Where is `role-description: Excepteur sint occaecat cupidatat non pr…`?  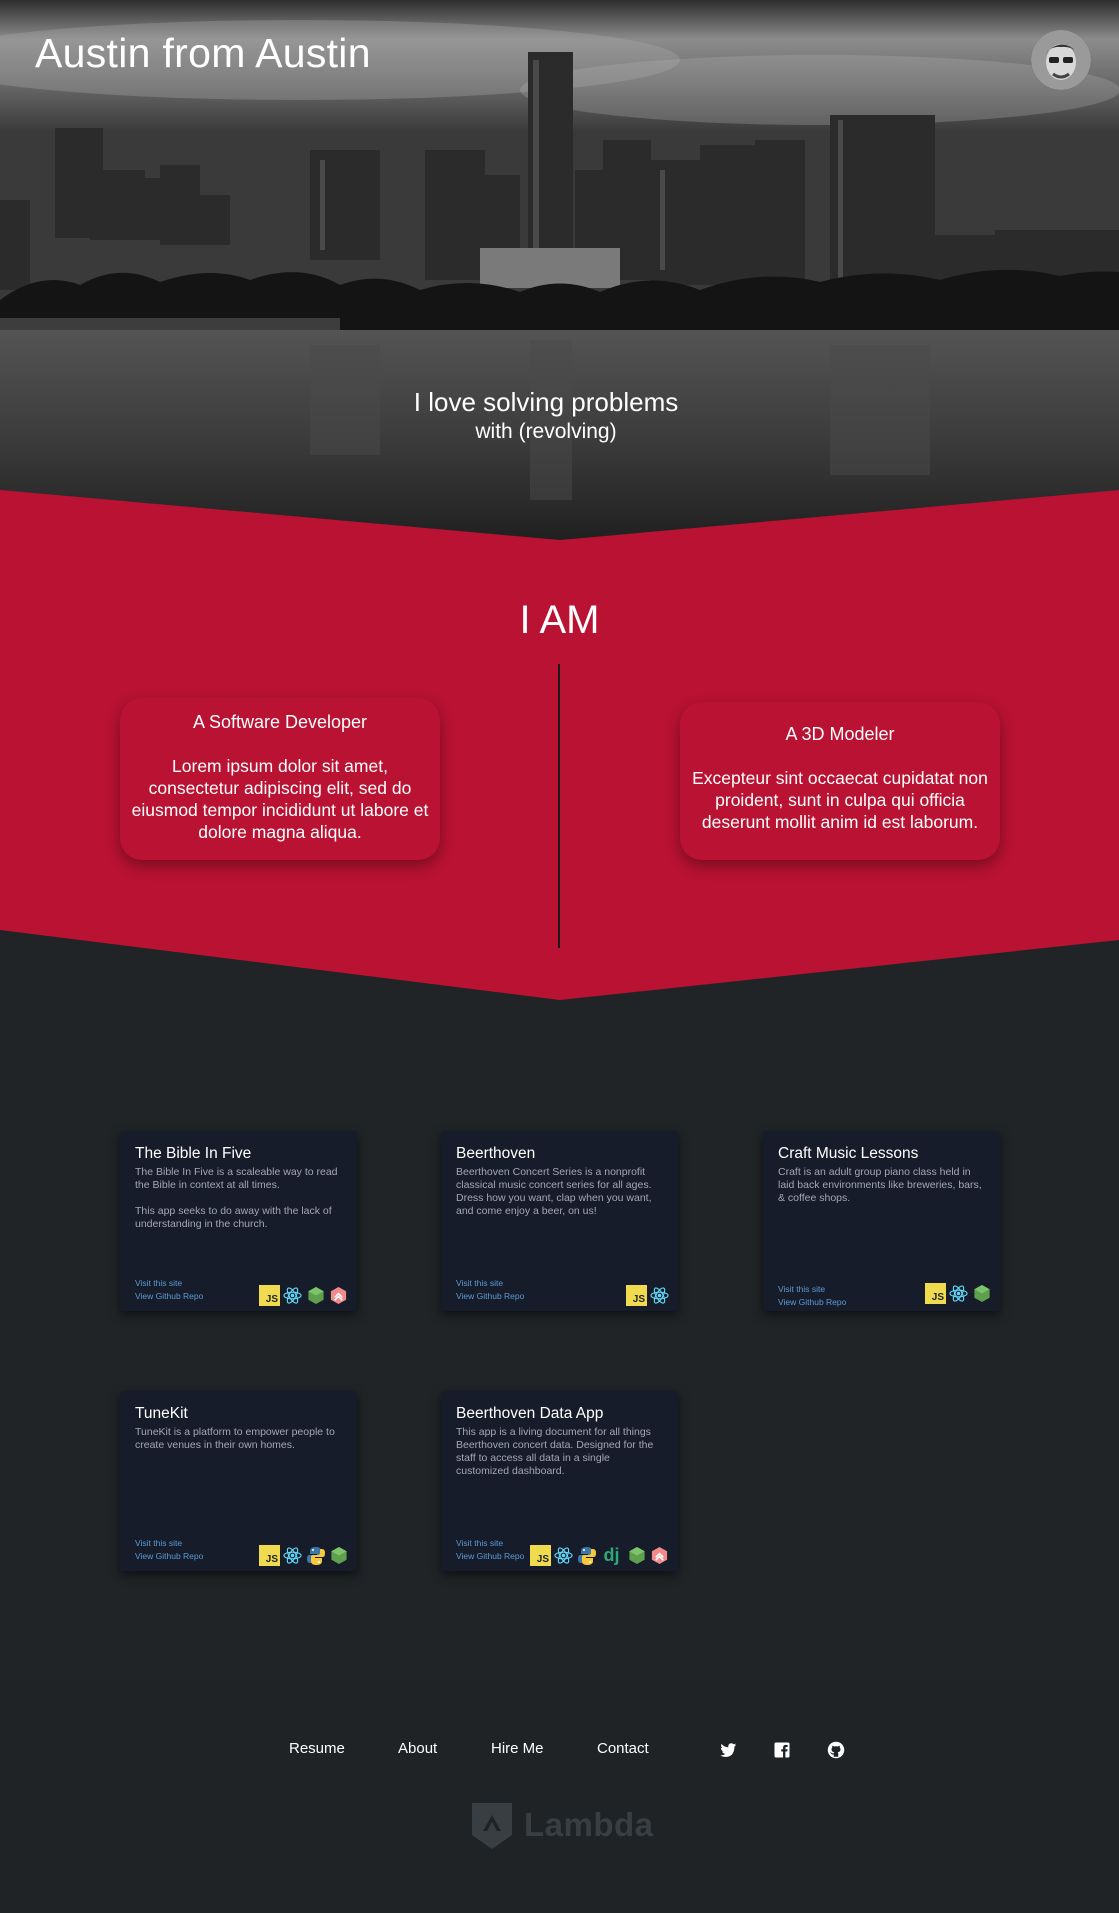
role-description: Excepteur sint occaecat cupidatat non pr… is located at coordinates (840, 800).